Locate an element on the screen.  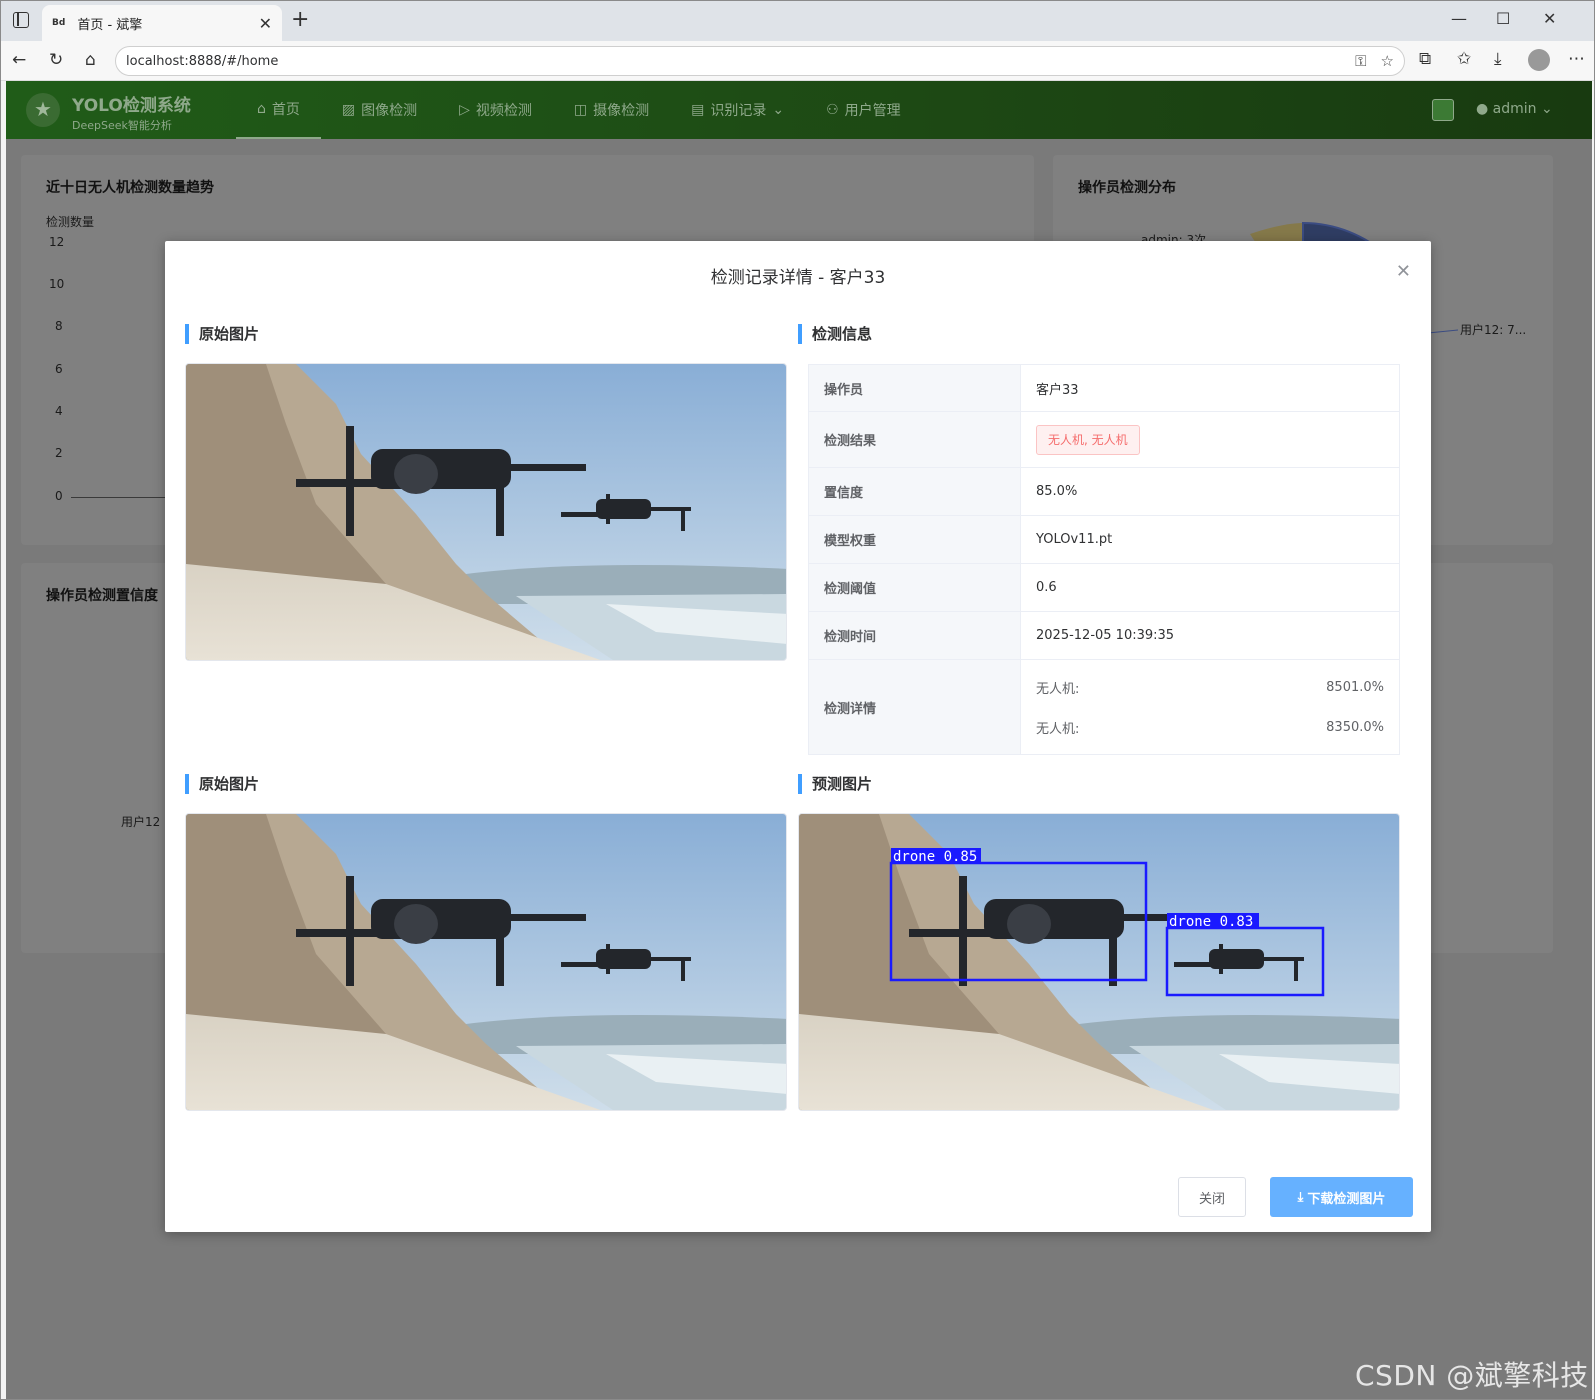
menu-item-records: ▤ 识别记录 ⌄ is located at coordinates (737, 110).